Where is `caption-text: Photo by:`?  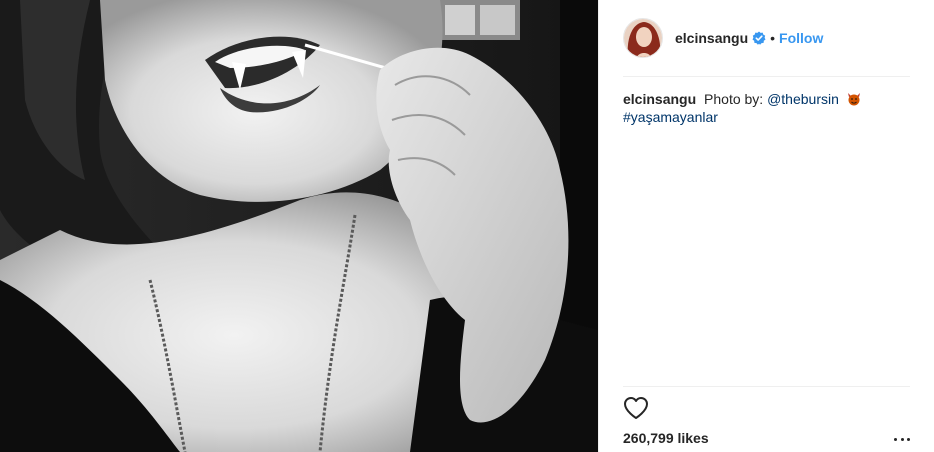
caption-text: Photo by: is located at coordinates (734, 99).